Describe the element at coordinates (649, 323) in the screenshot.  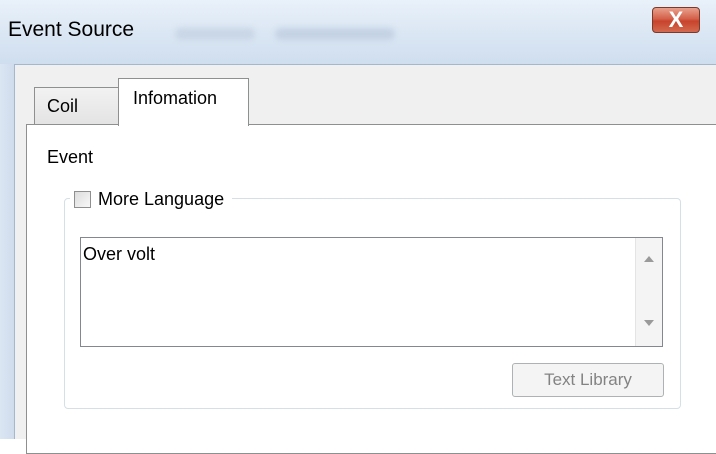
I see `scroll-down-icon` at that location.